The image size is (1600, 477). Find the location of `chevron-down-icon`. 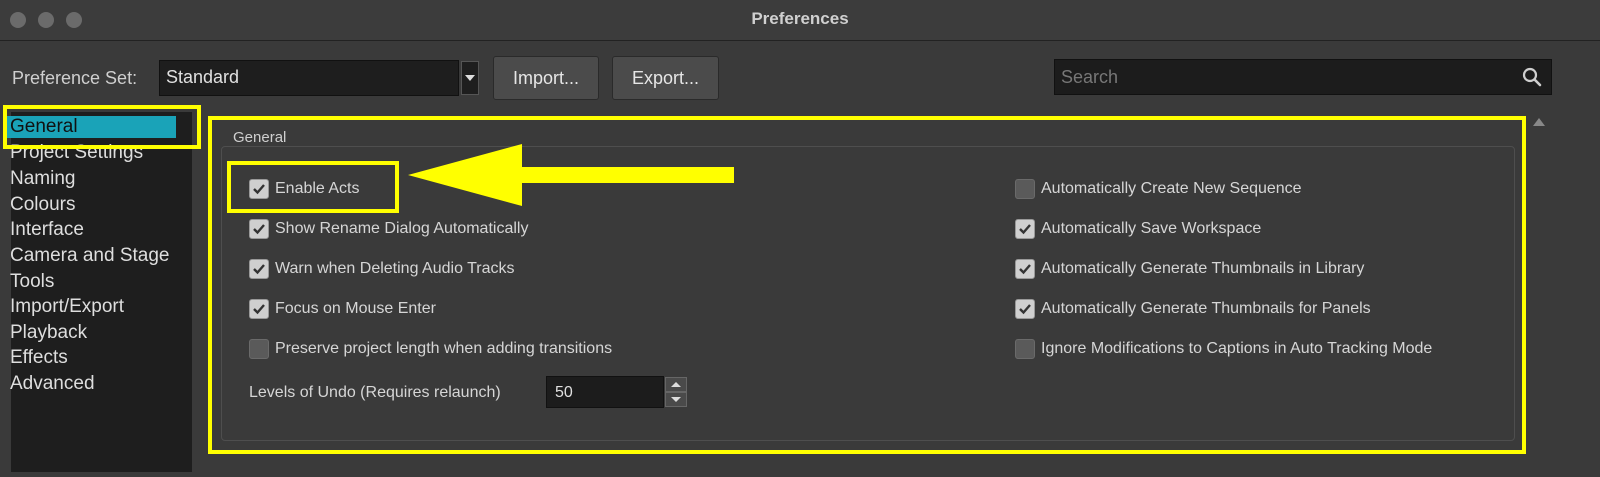

chevron-down-icon is located at coordinates (470, 78).